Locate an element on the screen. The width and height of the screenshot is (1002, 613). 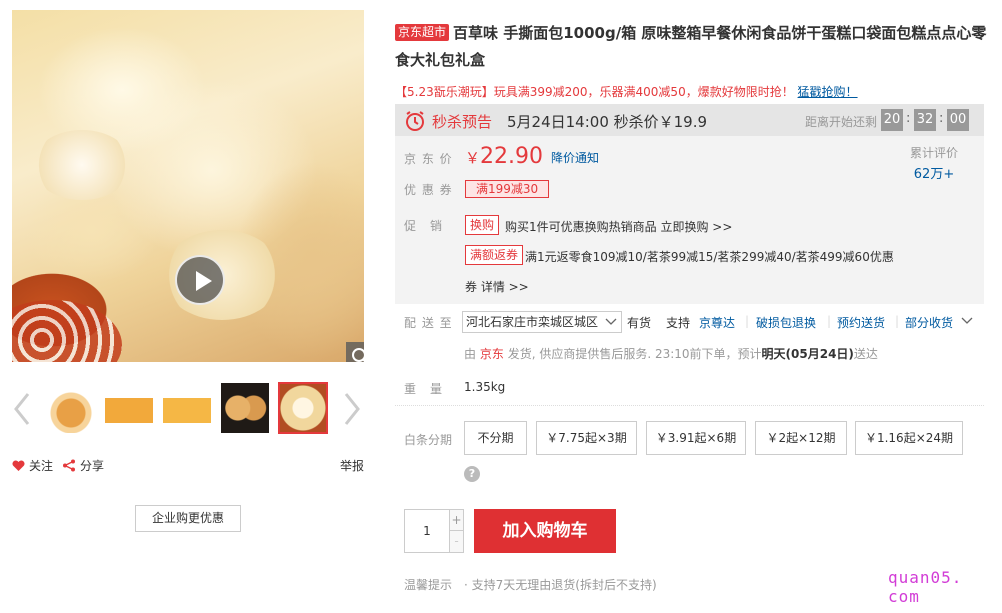
zoom-icon is located at coordinates (355, 352).